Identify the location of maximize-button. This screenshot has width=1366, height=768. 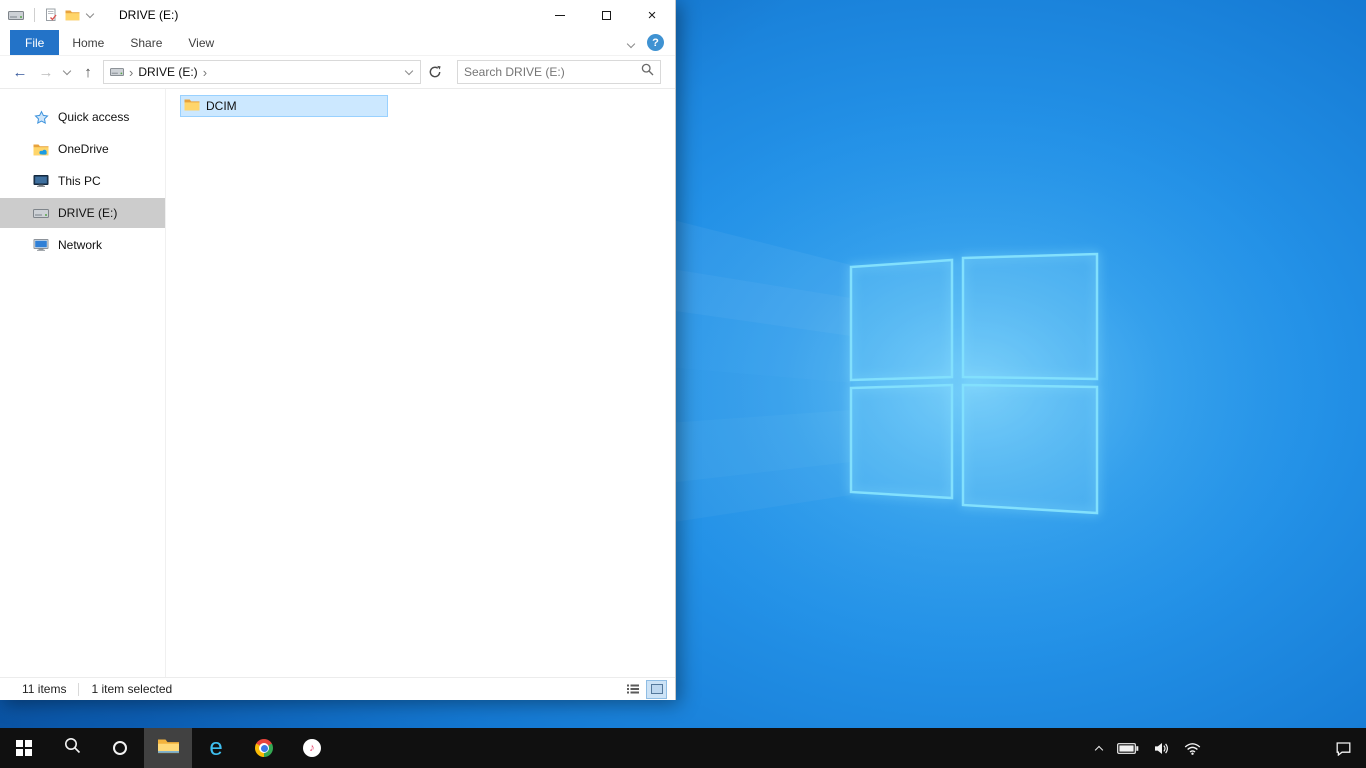
(606, 15).